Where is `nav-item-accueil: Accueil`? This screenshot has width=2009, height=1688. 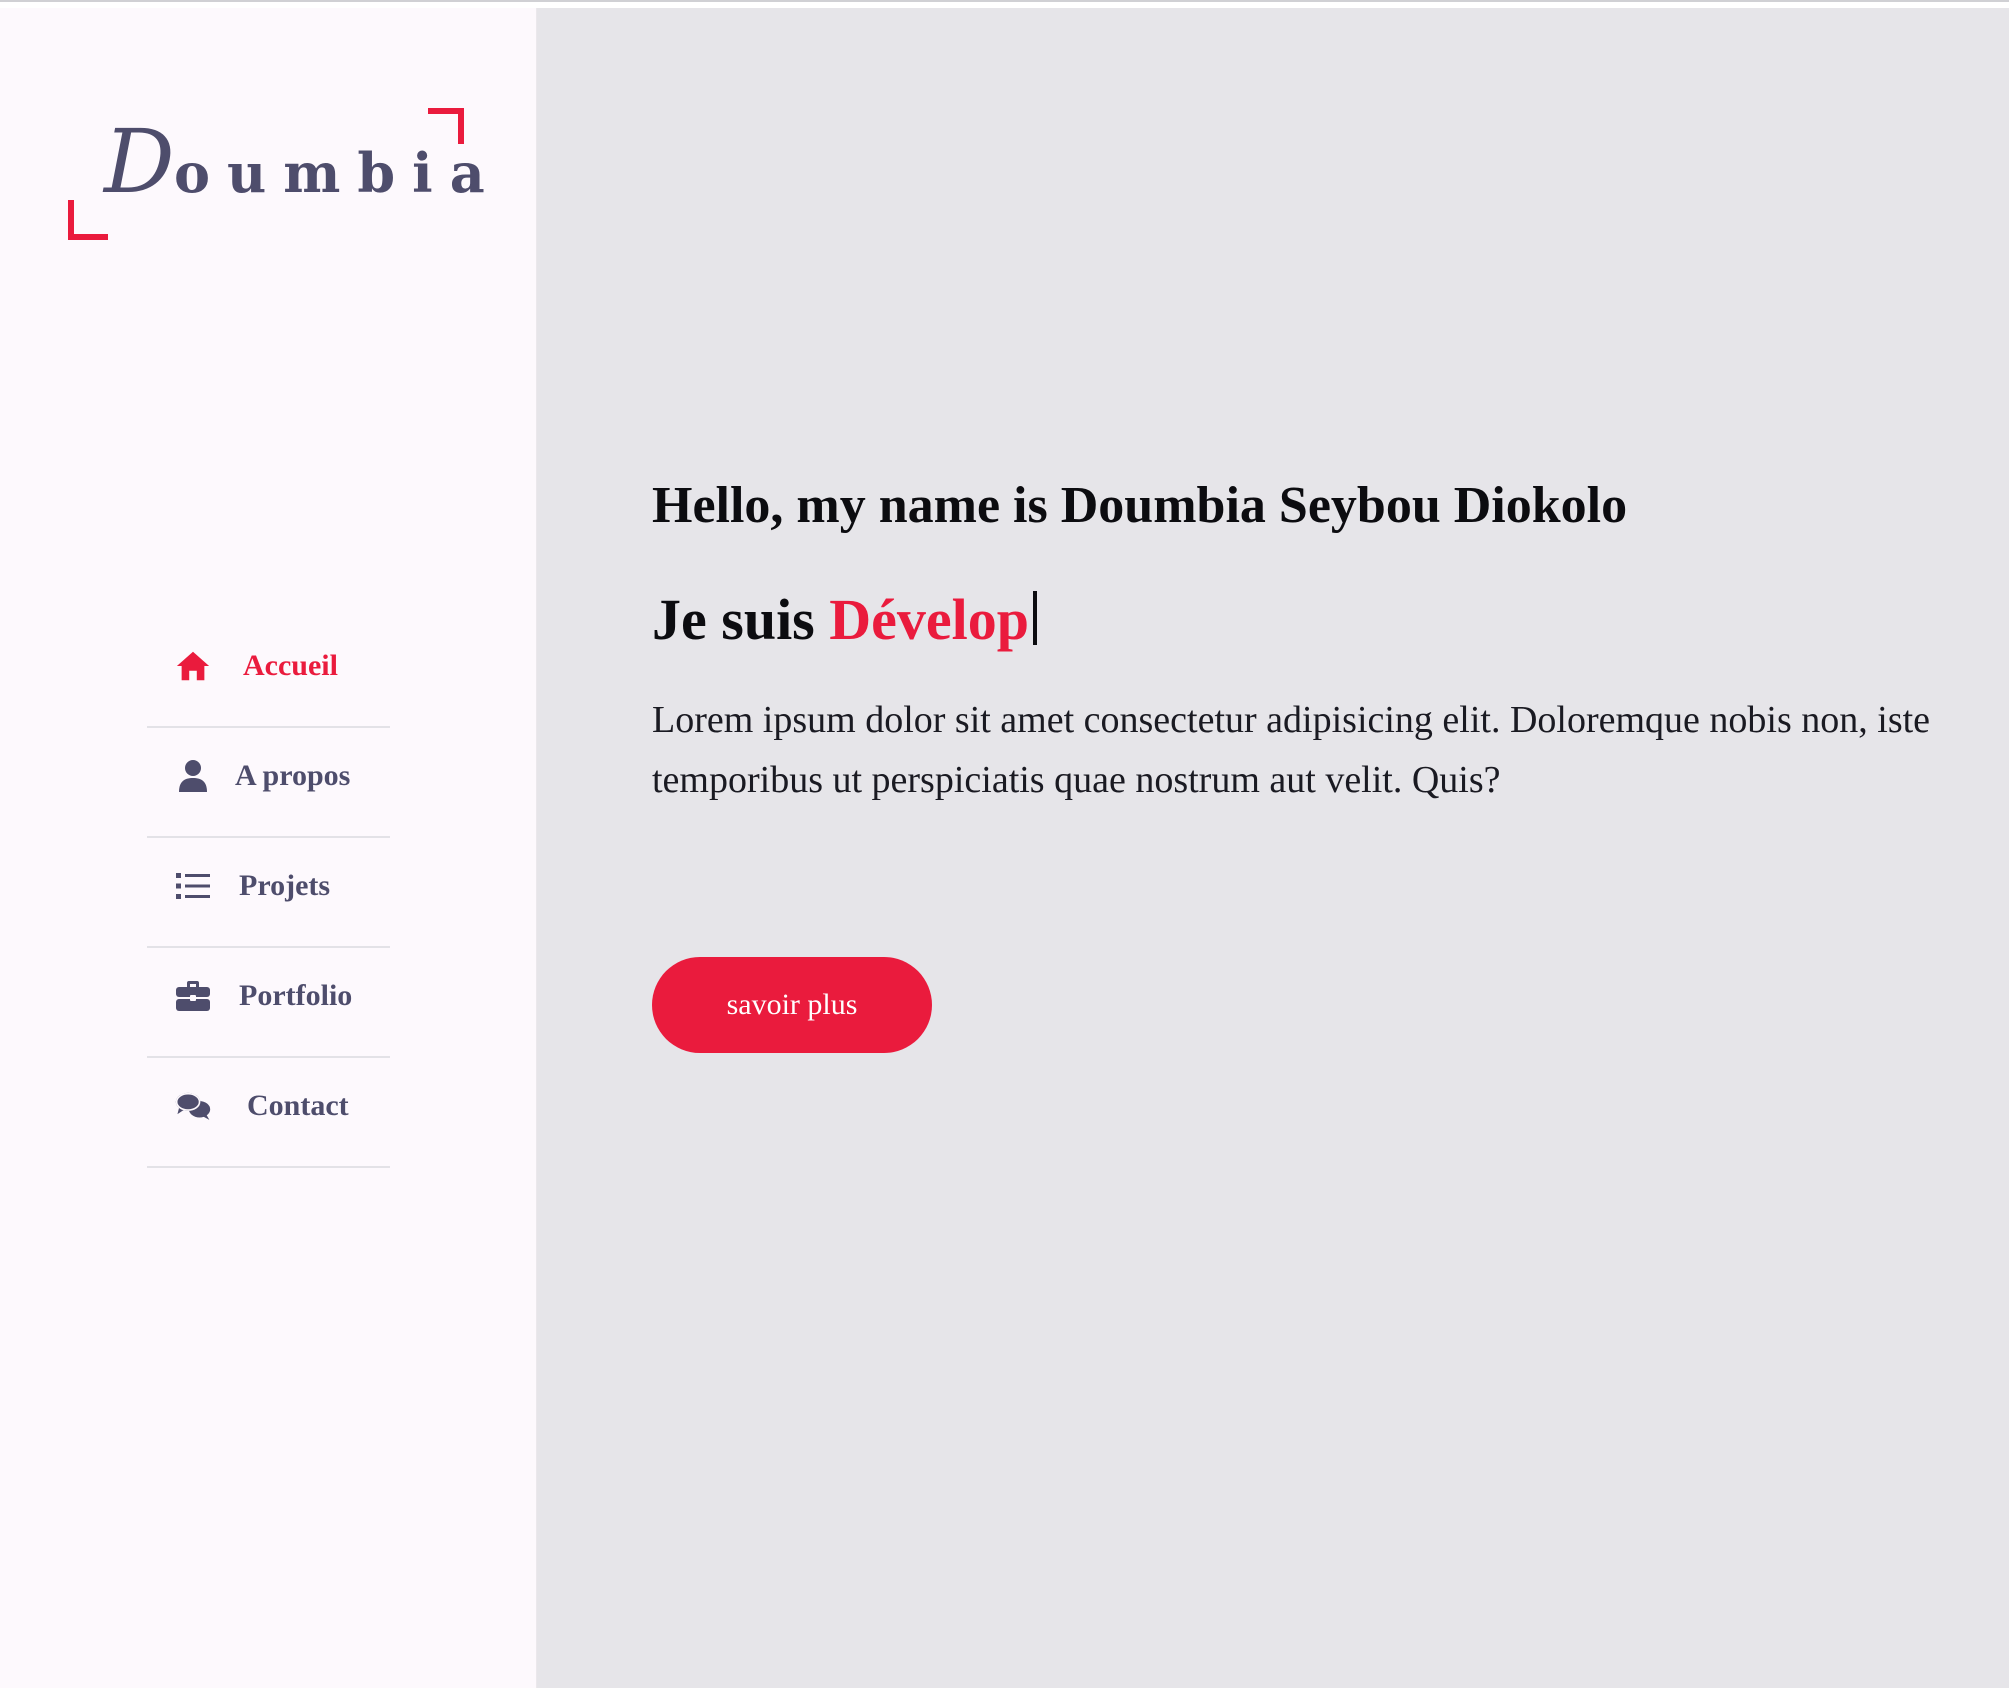 nav-item-accueil: Accueil is located at coordinates (268, 674).